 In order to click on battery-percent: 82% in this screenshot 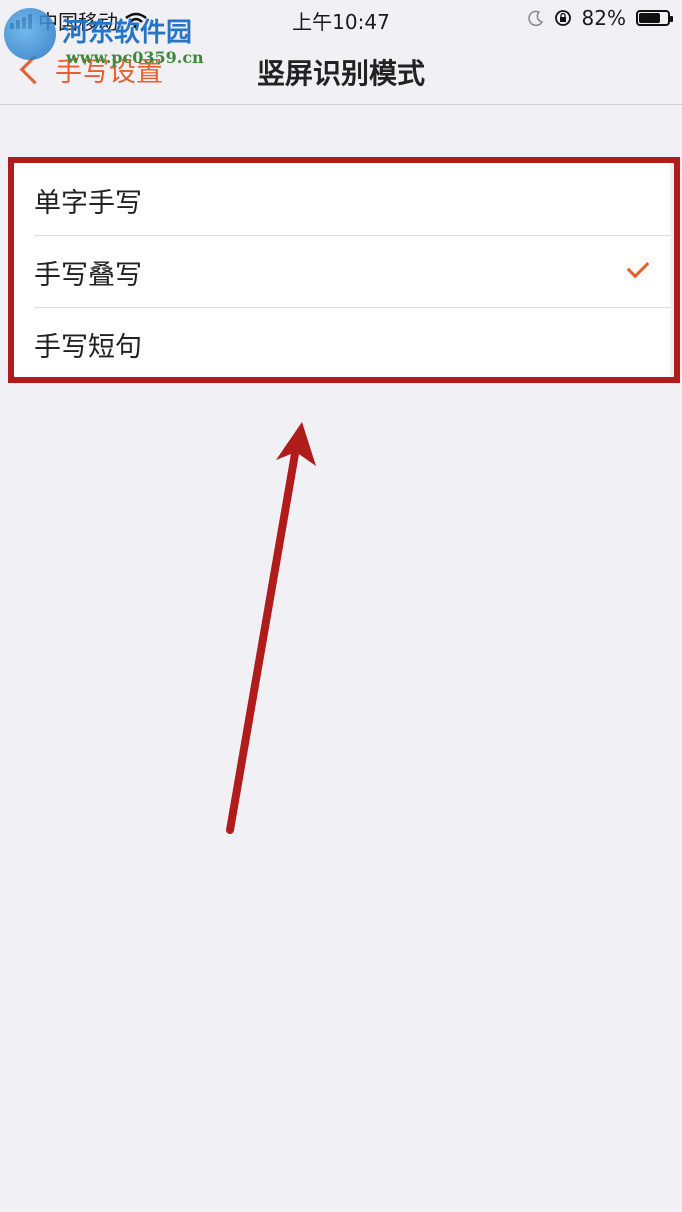, I will do `click(603, 18)`.